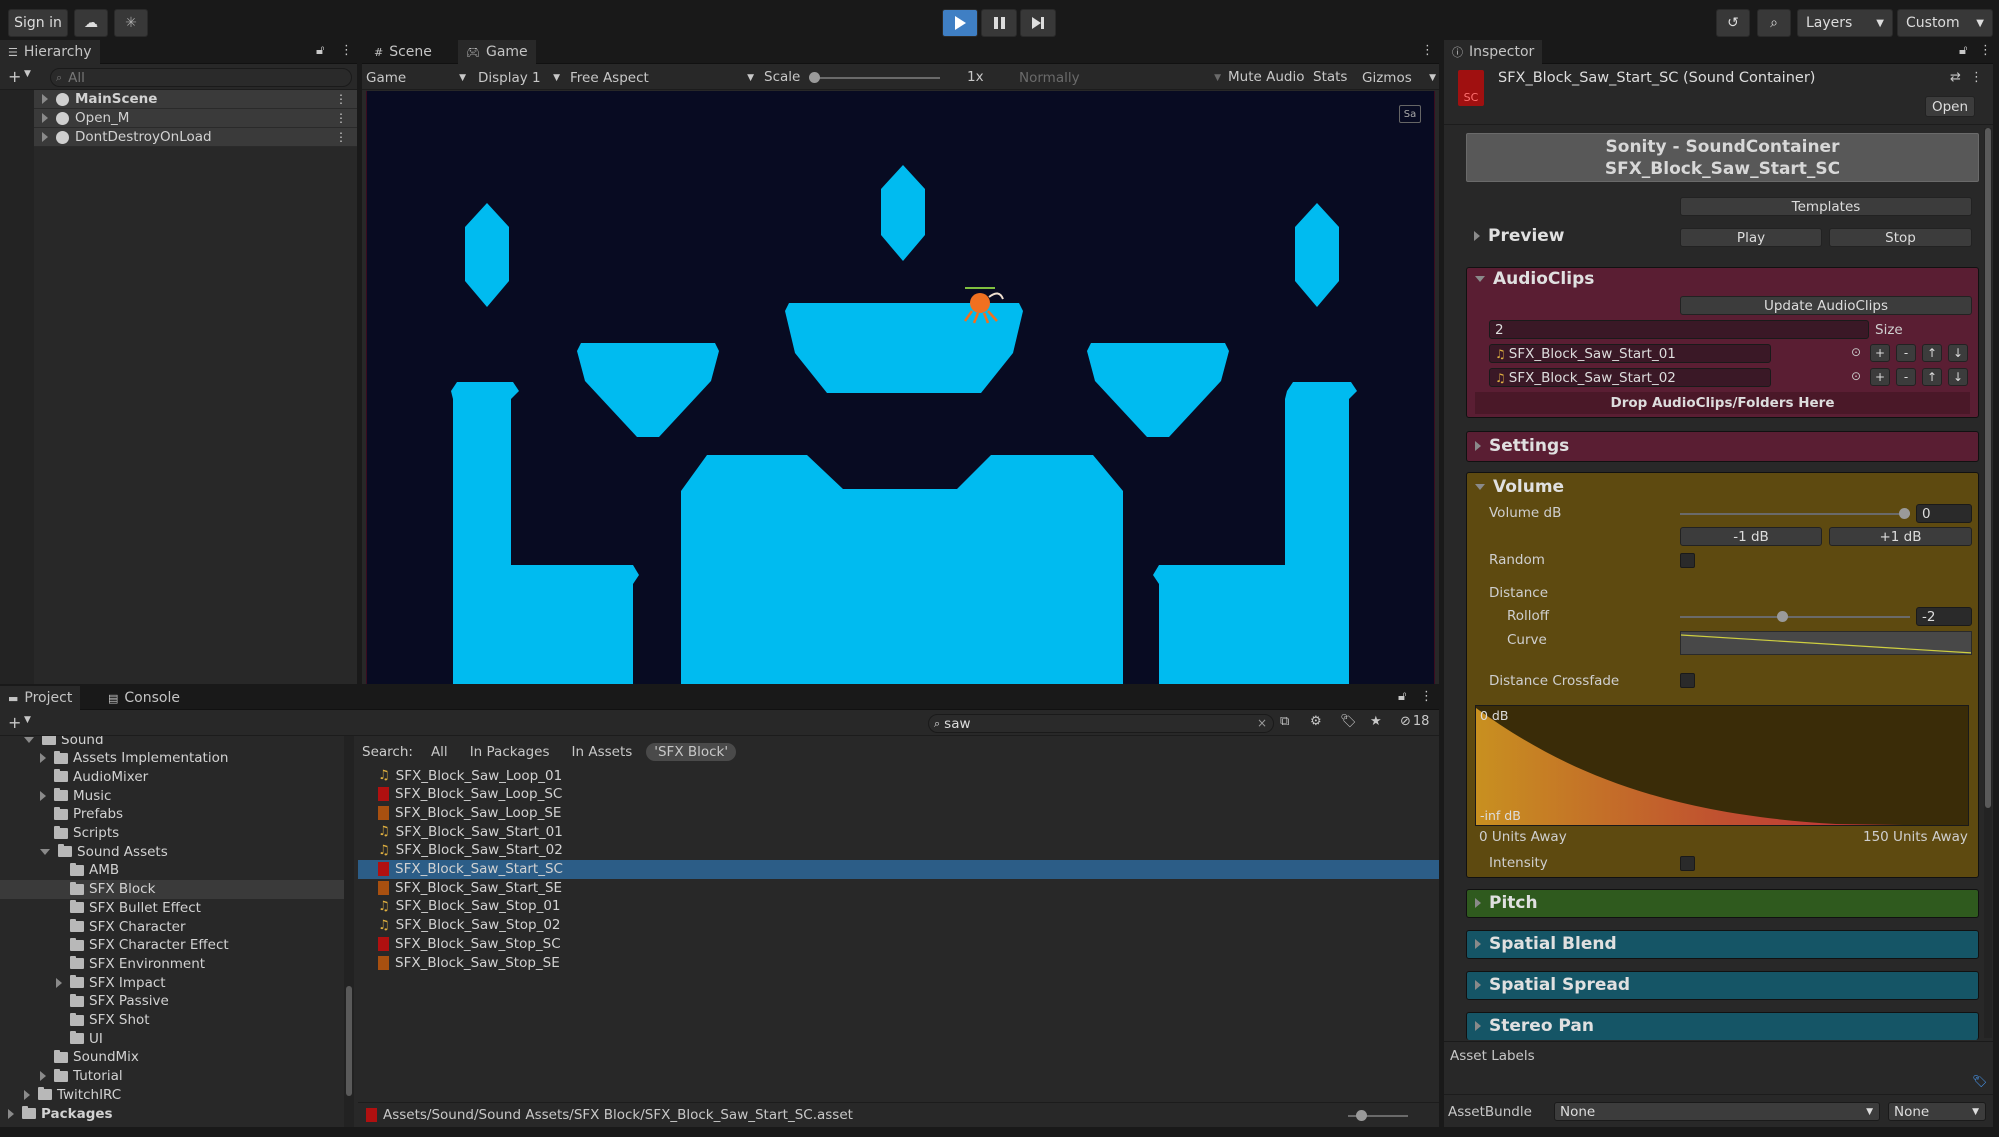  Describe the element at coordinates (1519, 487) in the screenshot. I see `volume-foldout: Volume` at that location.